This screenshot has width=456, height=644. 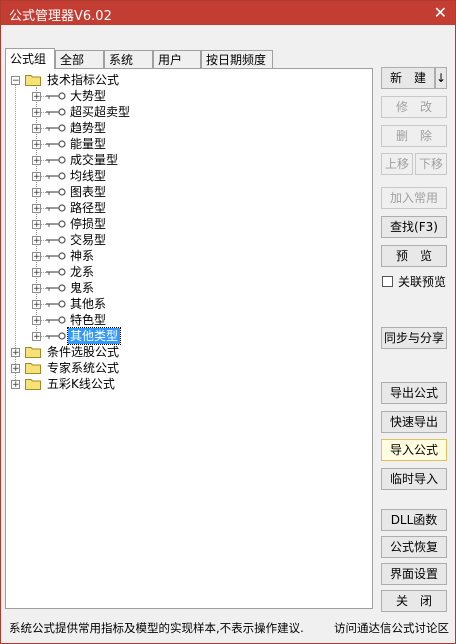 What do you see at coordinates (408, 78) in the screenshot?
I see `new-button: 新 建` at bounding box center [408, 78].